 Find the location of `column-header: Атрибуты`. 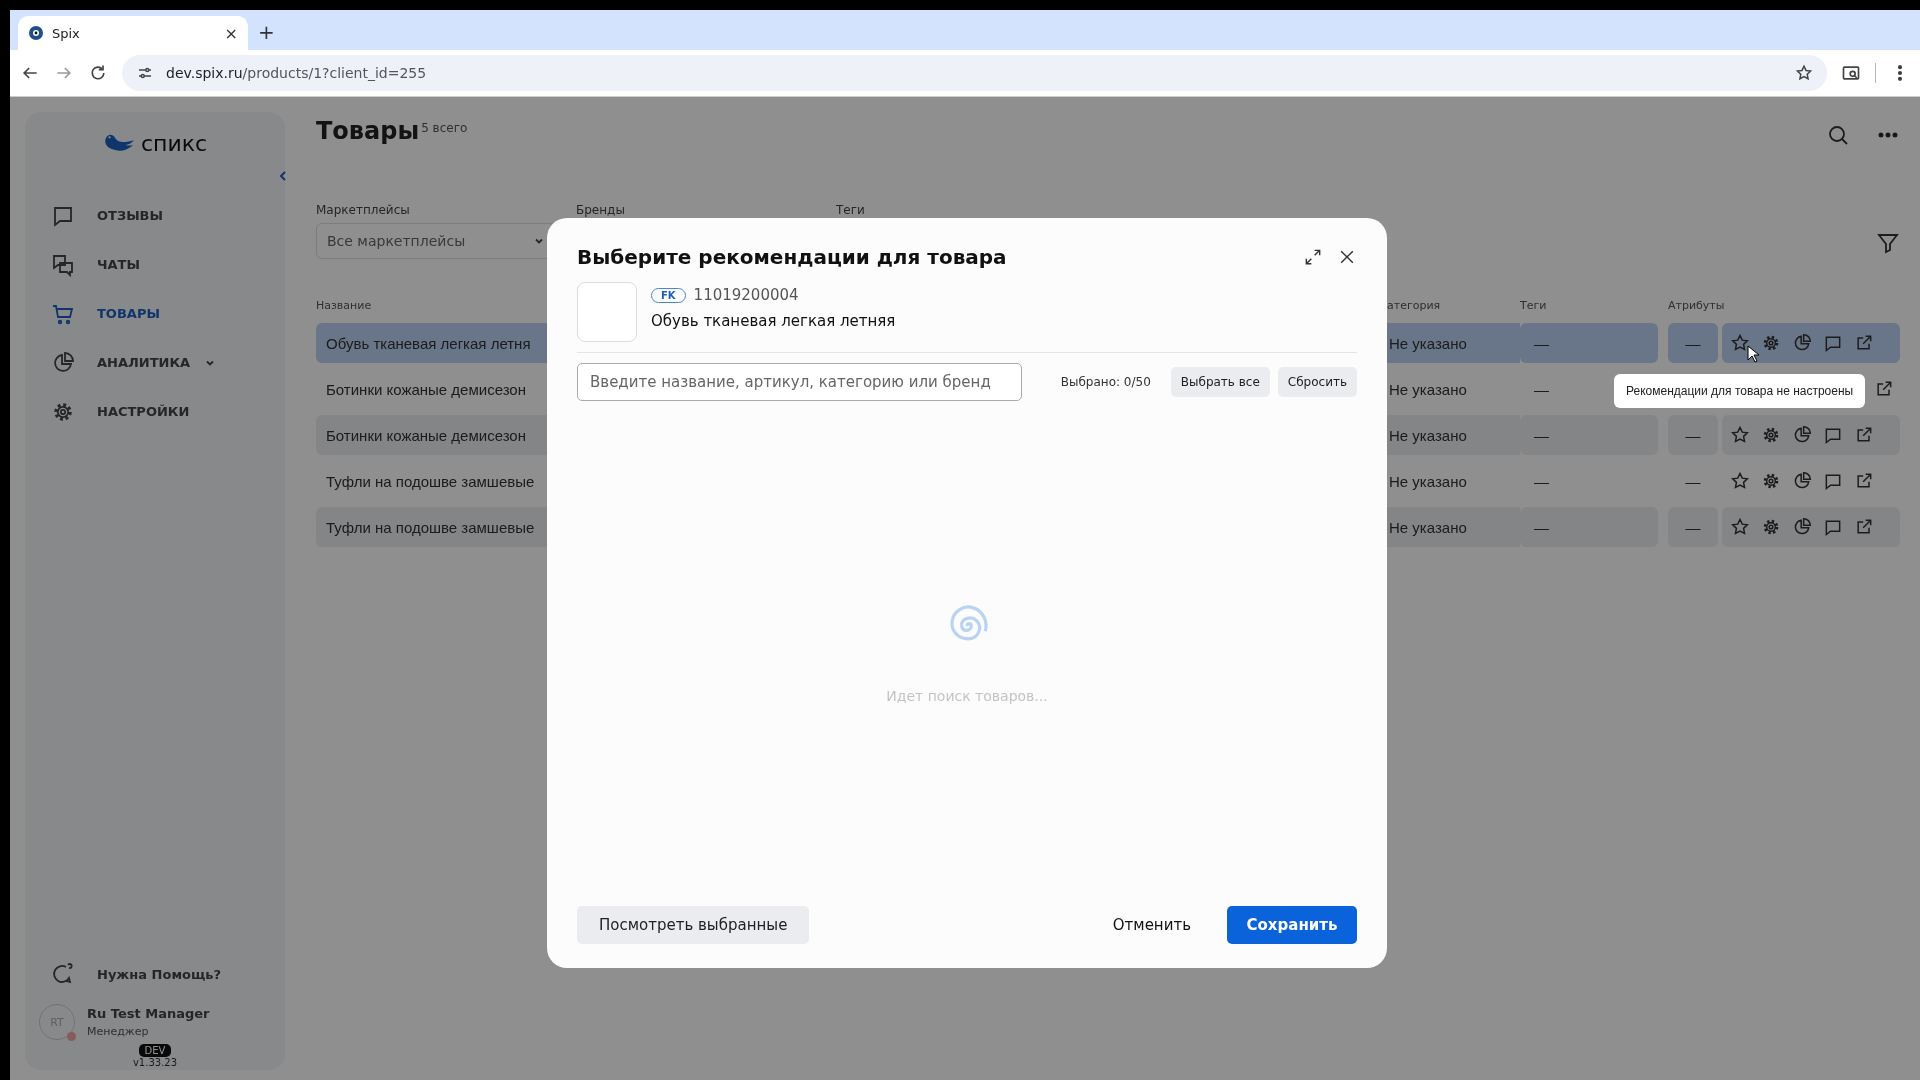

column-header: Атрибуты is located at coordinates (1695, 306).